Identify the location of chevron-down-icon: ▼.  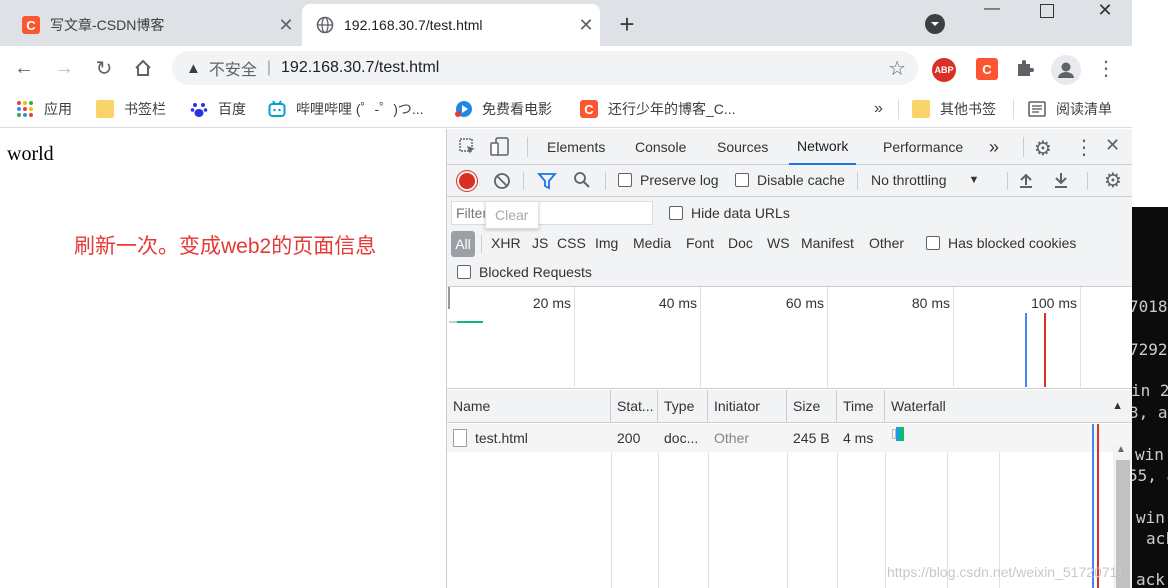
(974, 180).